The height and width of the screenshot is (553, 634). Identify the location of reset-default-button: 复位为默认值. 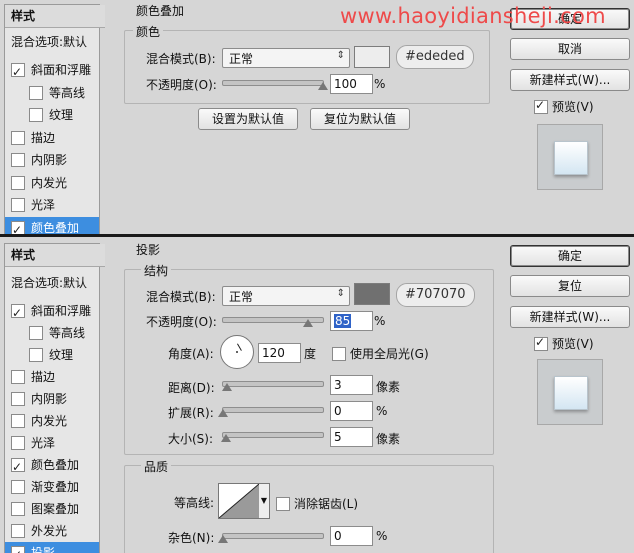
(360, 119).